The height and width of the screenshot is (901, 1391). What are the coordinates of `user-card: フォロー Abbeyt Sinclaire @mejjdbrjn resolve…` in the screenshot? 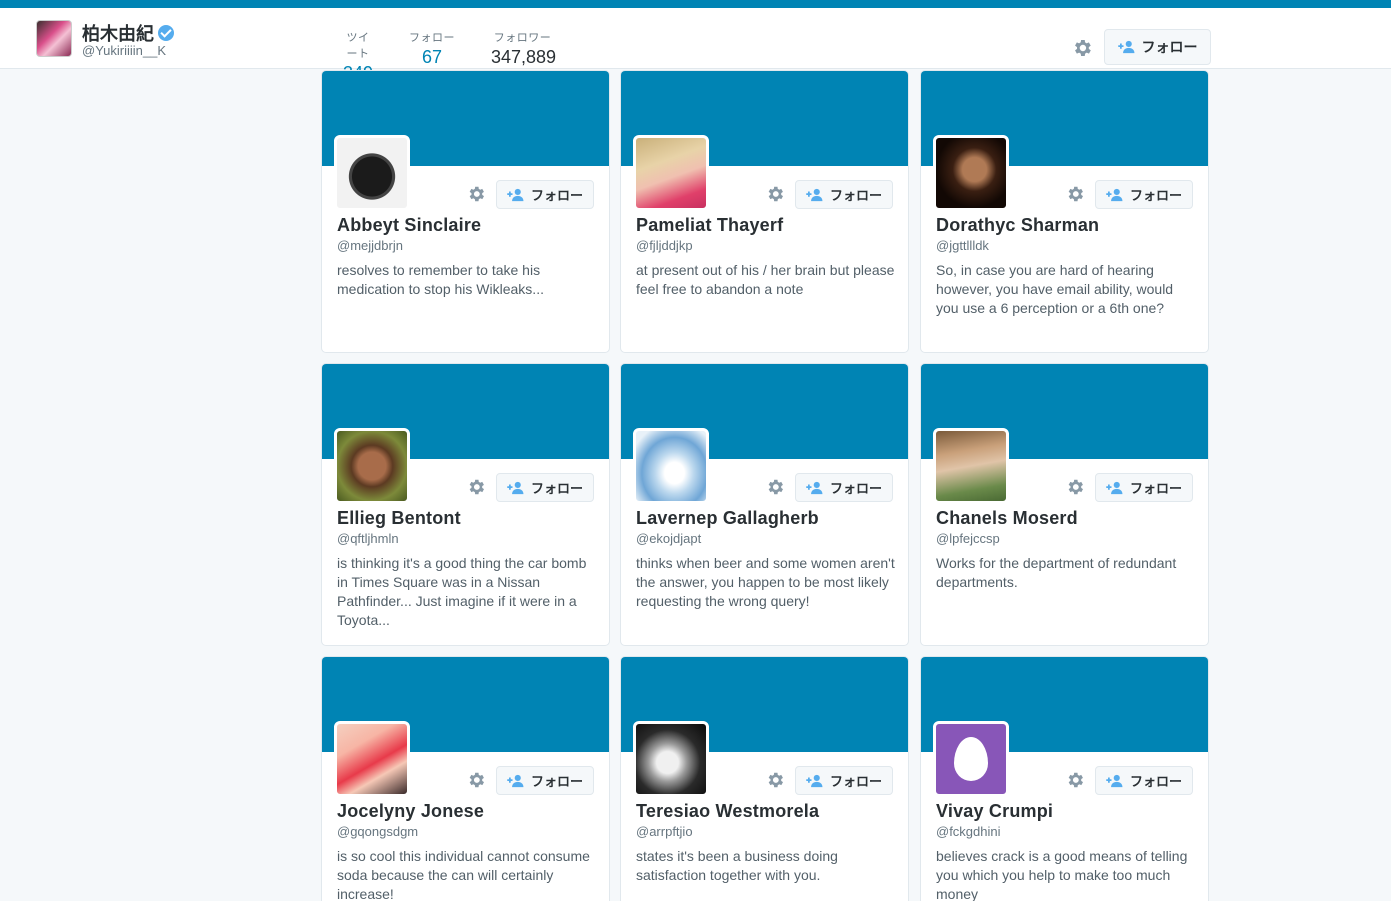 It's located at (465, 211).